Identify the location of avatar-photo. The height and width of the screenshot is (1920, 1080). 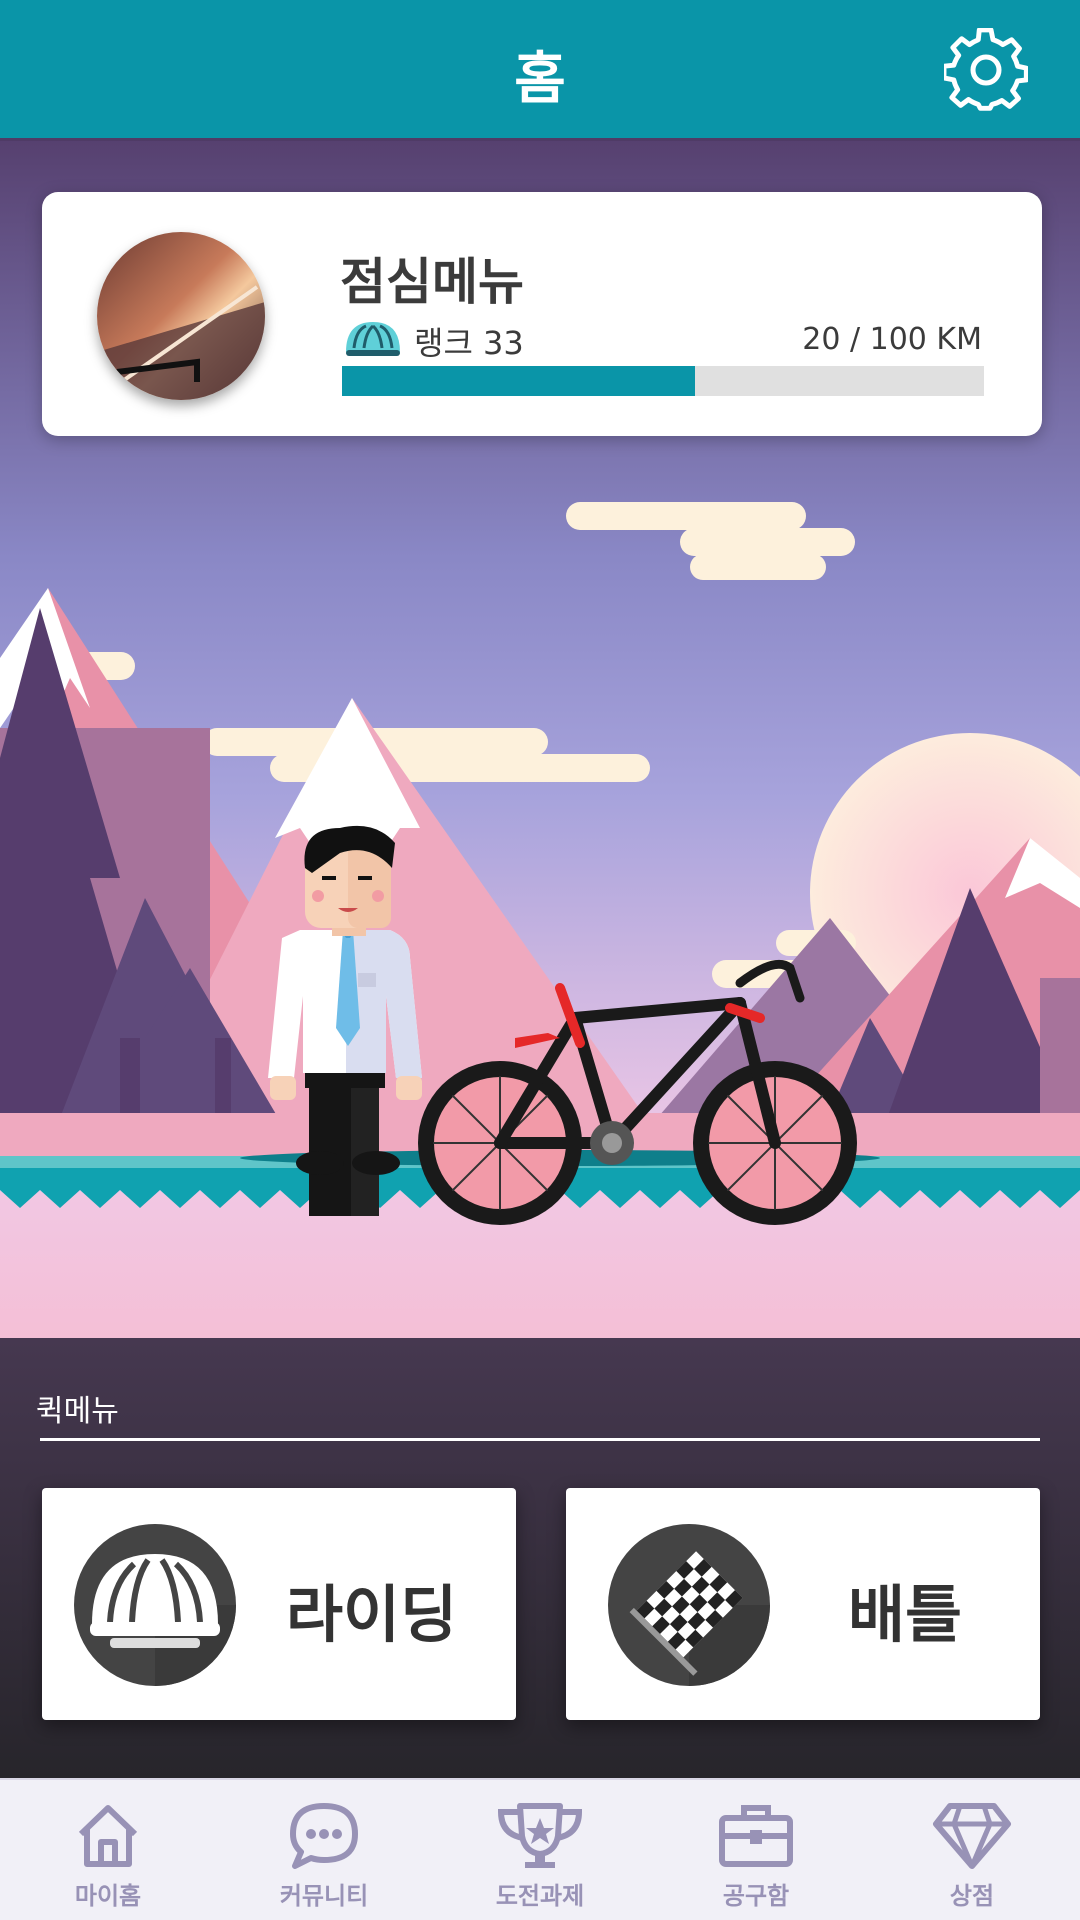
(181, 316).